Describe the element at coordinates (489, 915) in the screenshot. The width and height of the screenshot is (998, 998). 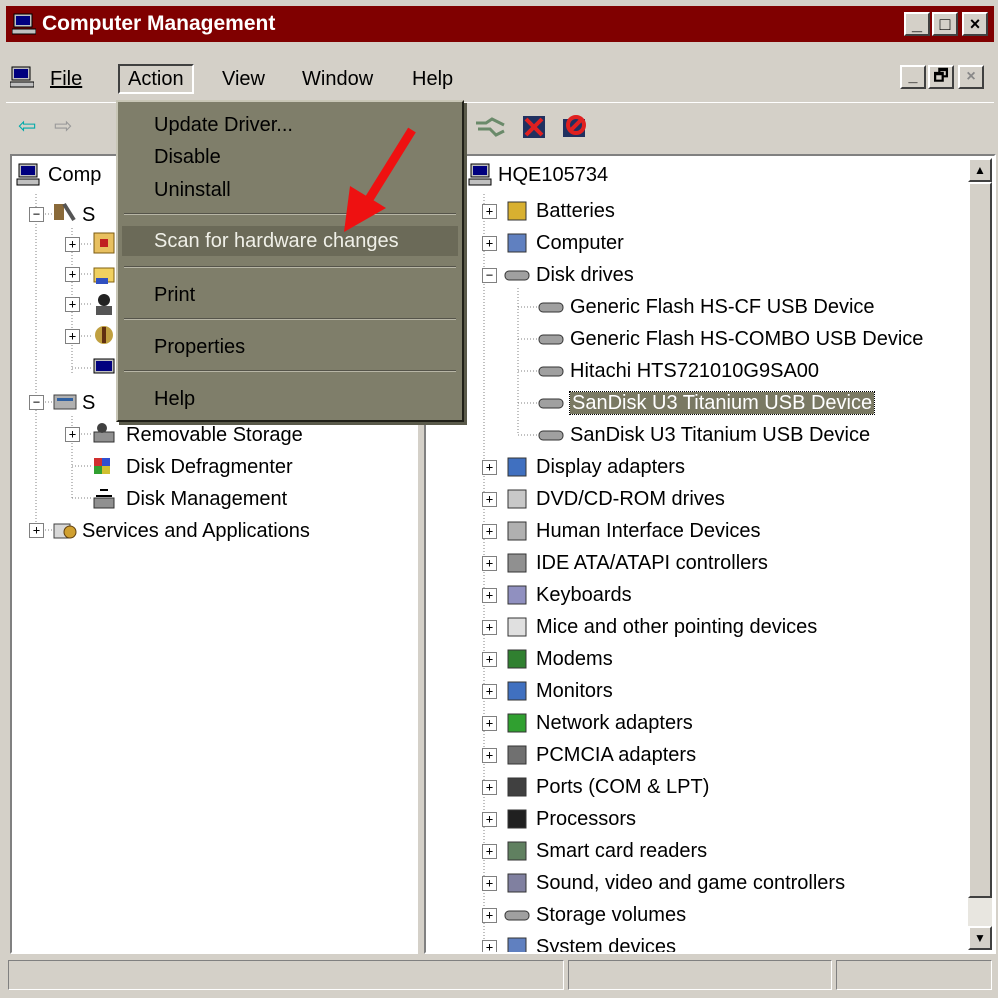
I see `expand-storage-volumes: +` at that location.